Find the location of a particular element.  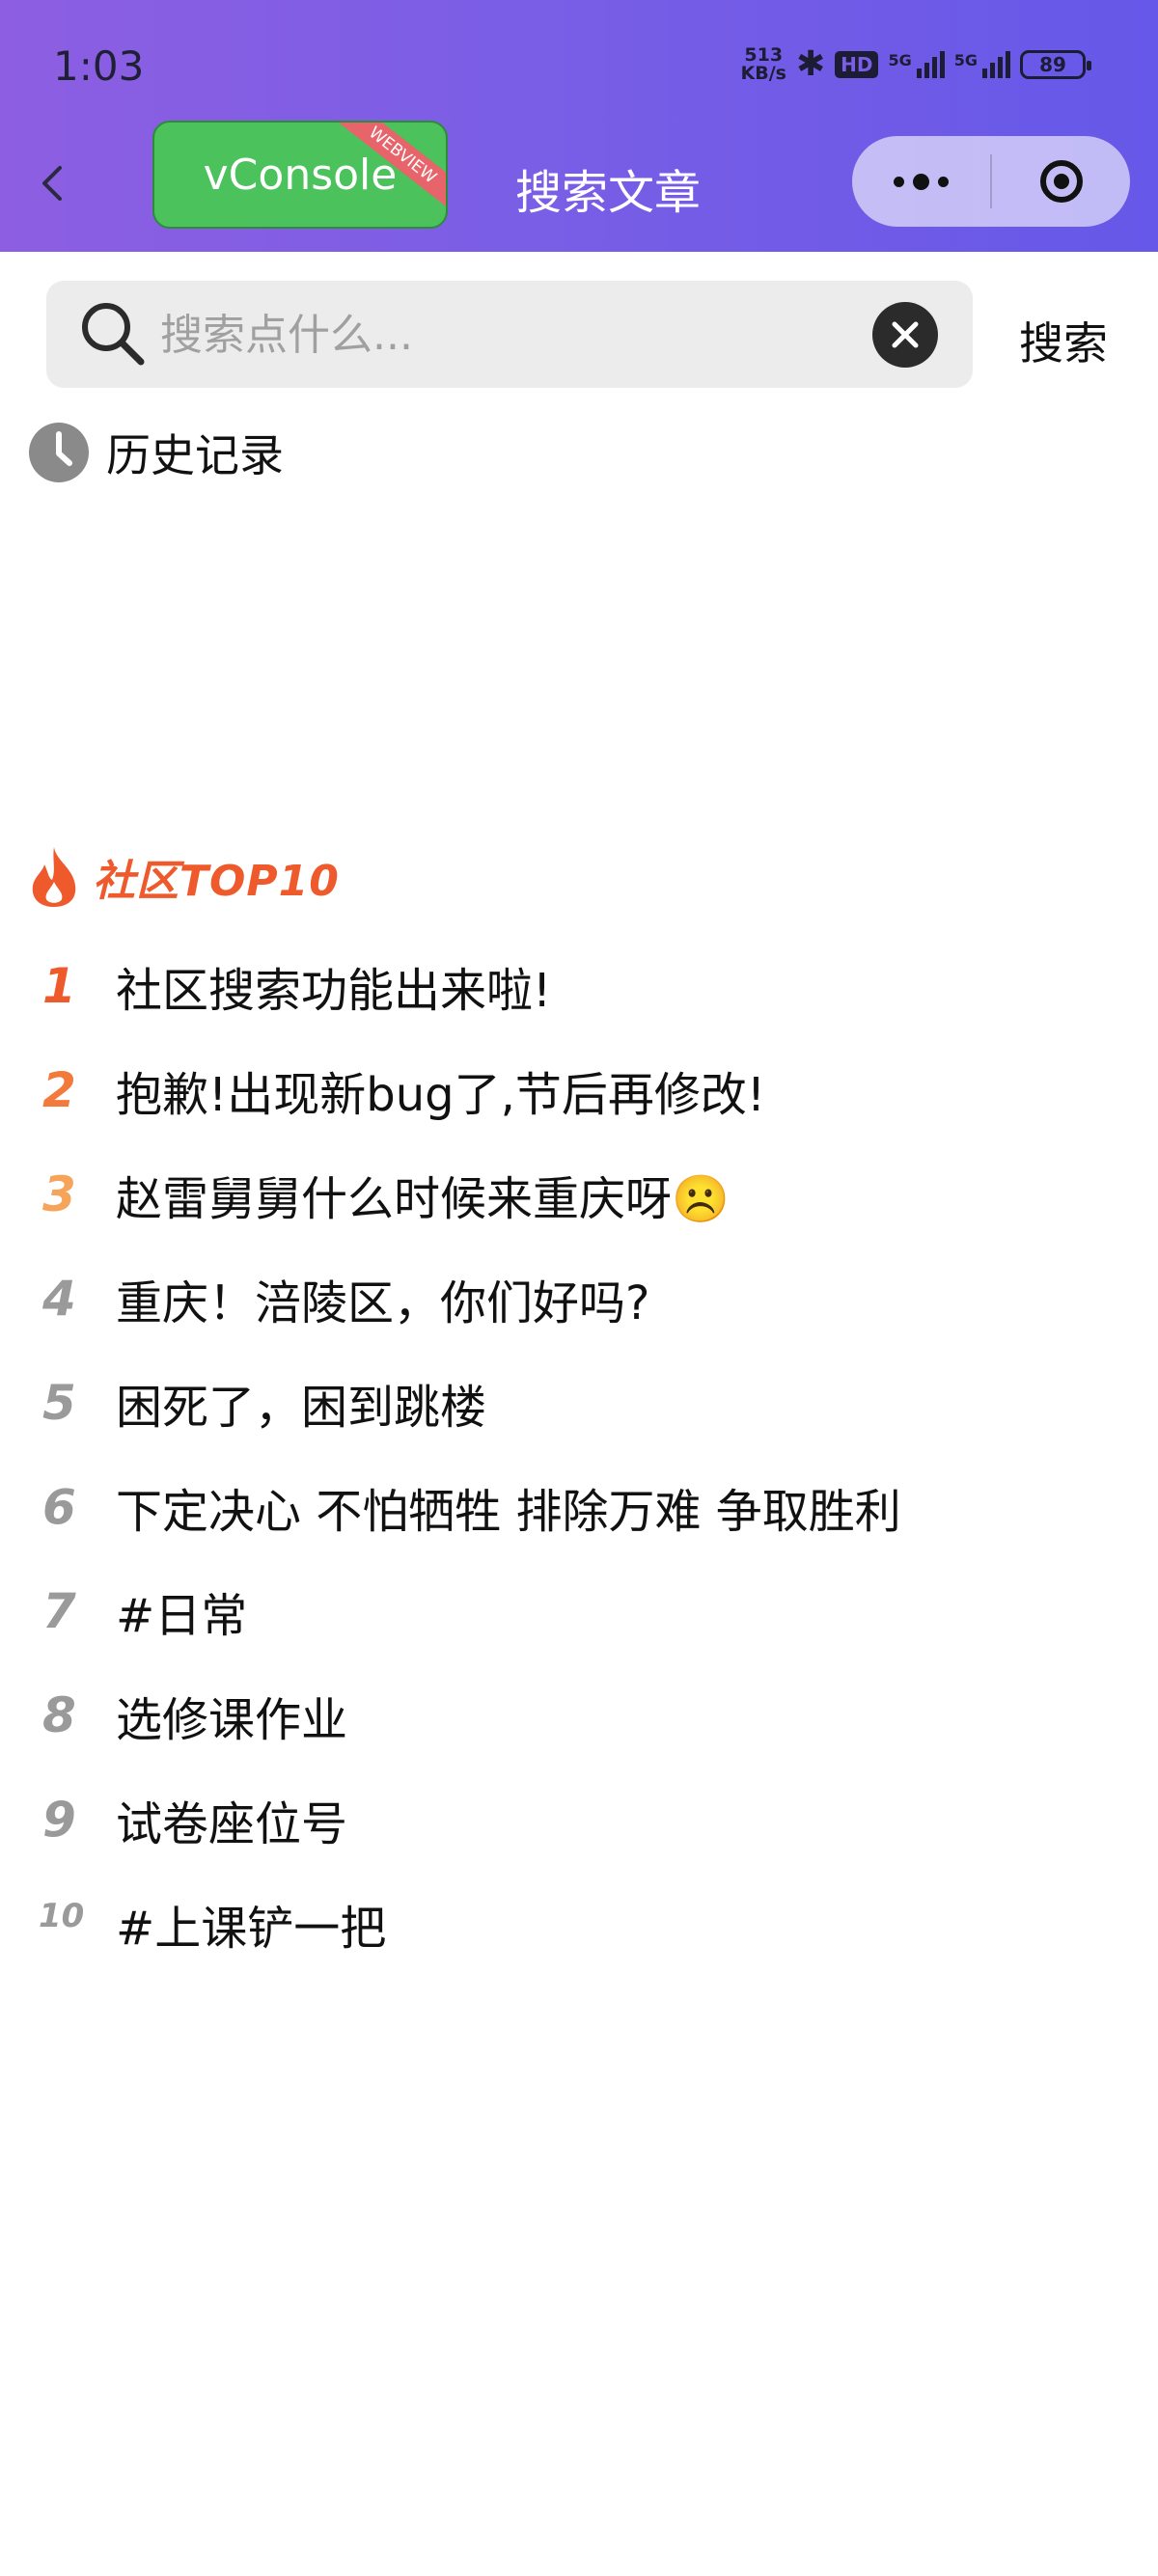

search-button: 搜索 is located at coordinates (1063, 340).